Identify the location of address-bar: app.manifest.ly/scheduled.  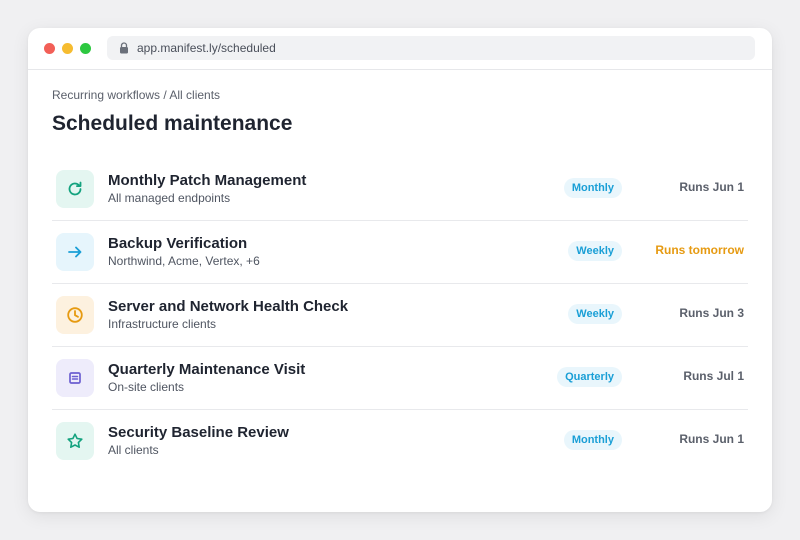
(431, 48).